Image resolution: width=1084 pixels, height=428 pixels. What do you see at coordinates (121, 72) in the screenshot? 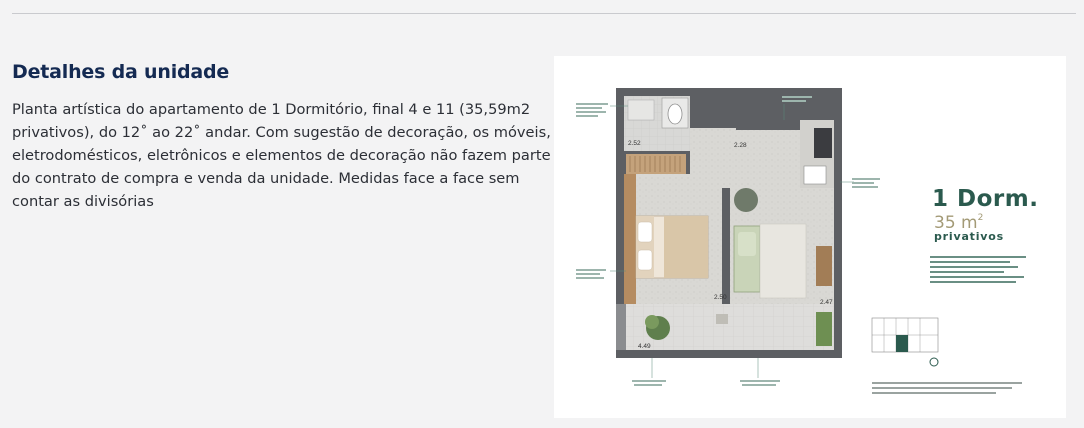
I see `section-title: Detalhes da unidade` at bounding box center [121, 72].